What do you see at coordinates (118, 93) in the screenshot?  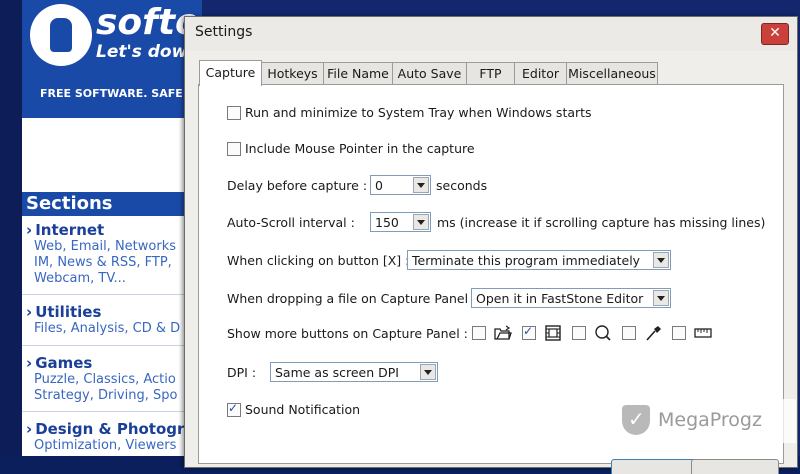 I see `website-free-banner: FREE SOFTWARE. SAFE D` at bounding box center [118, 93].